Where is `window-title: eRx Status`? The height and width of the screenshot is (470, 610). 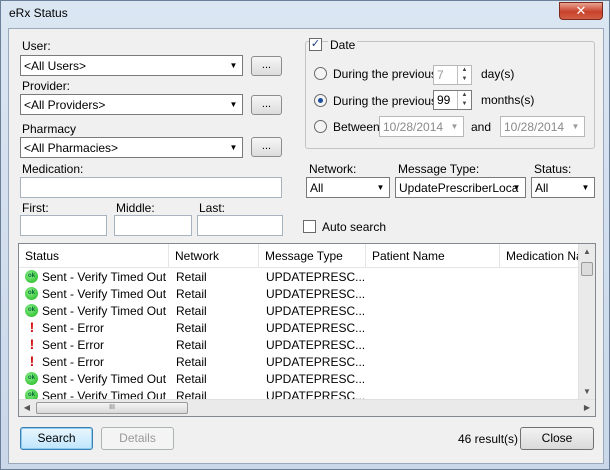
window-title: eRx Status is located at coordinates (38, 13).